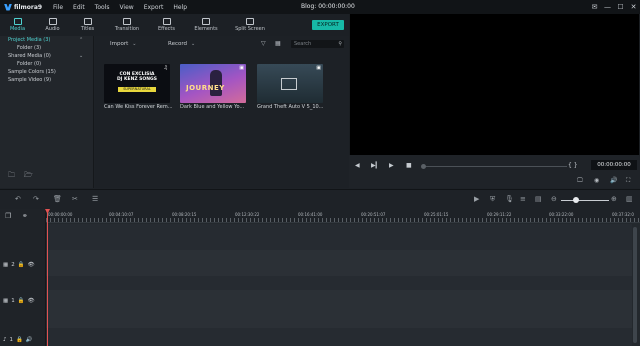  I want to click on track-number: 1, so click(11, 340).